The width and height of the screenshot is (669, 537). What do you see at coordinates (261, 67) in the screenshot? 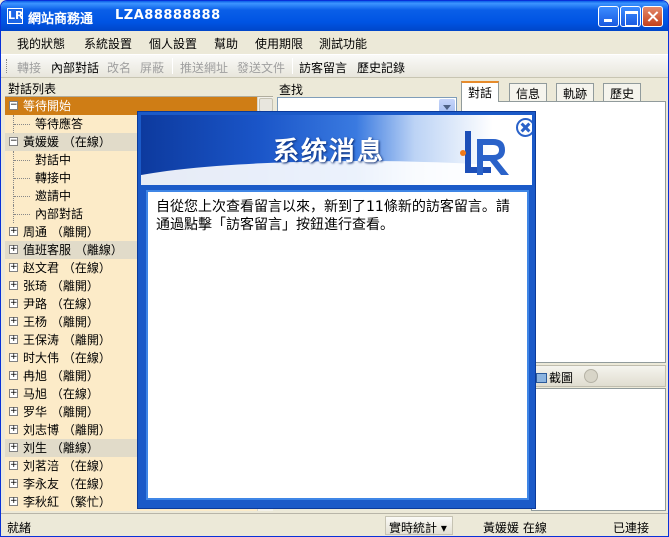
I see `send-file-button: 發送文件` at bounding box center [261, 67].